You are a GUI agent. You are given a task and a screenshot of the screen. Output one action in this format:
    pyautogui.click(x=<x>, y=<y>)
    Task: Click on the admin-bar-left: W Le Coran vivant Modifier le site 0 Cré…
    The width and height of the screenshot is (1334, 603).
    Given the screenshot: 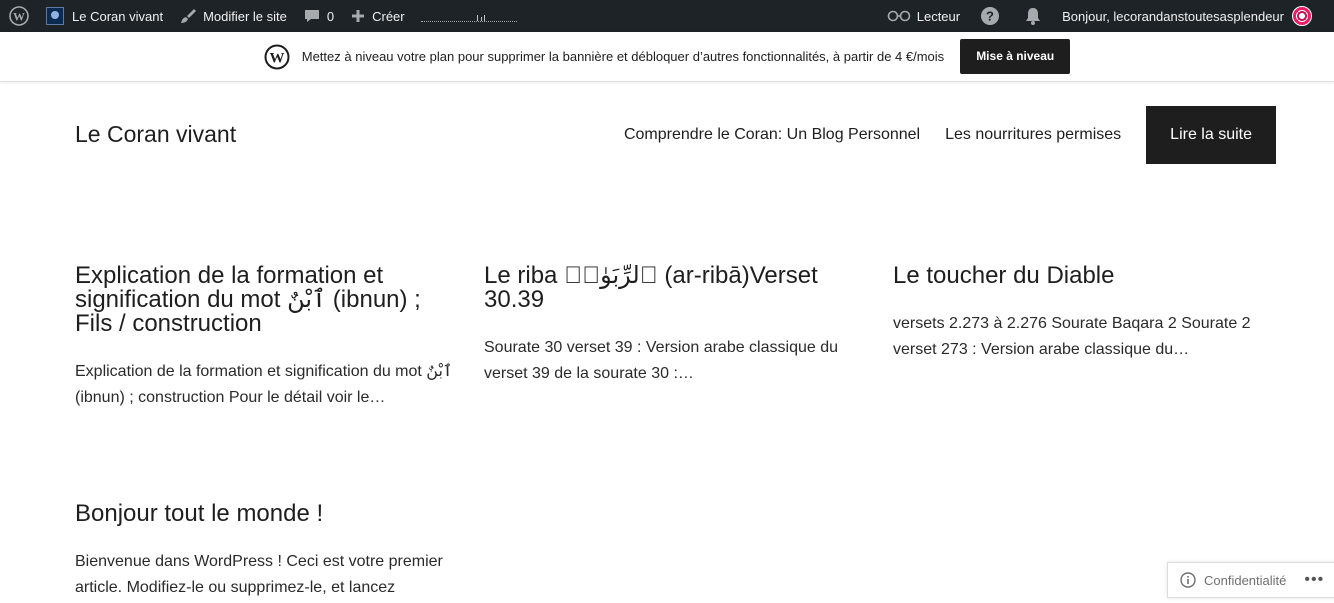 What is the action you would take?
    pyautogui.click(x=258, y=16)
    